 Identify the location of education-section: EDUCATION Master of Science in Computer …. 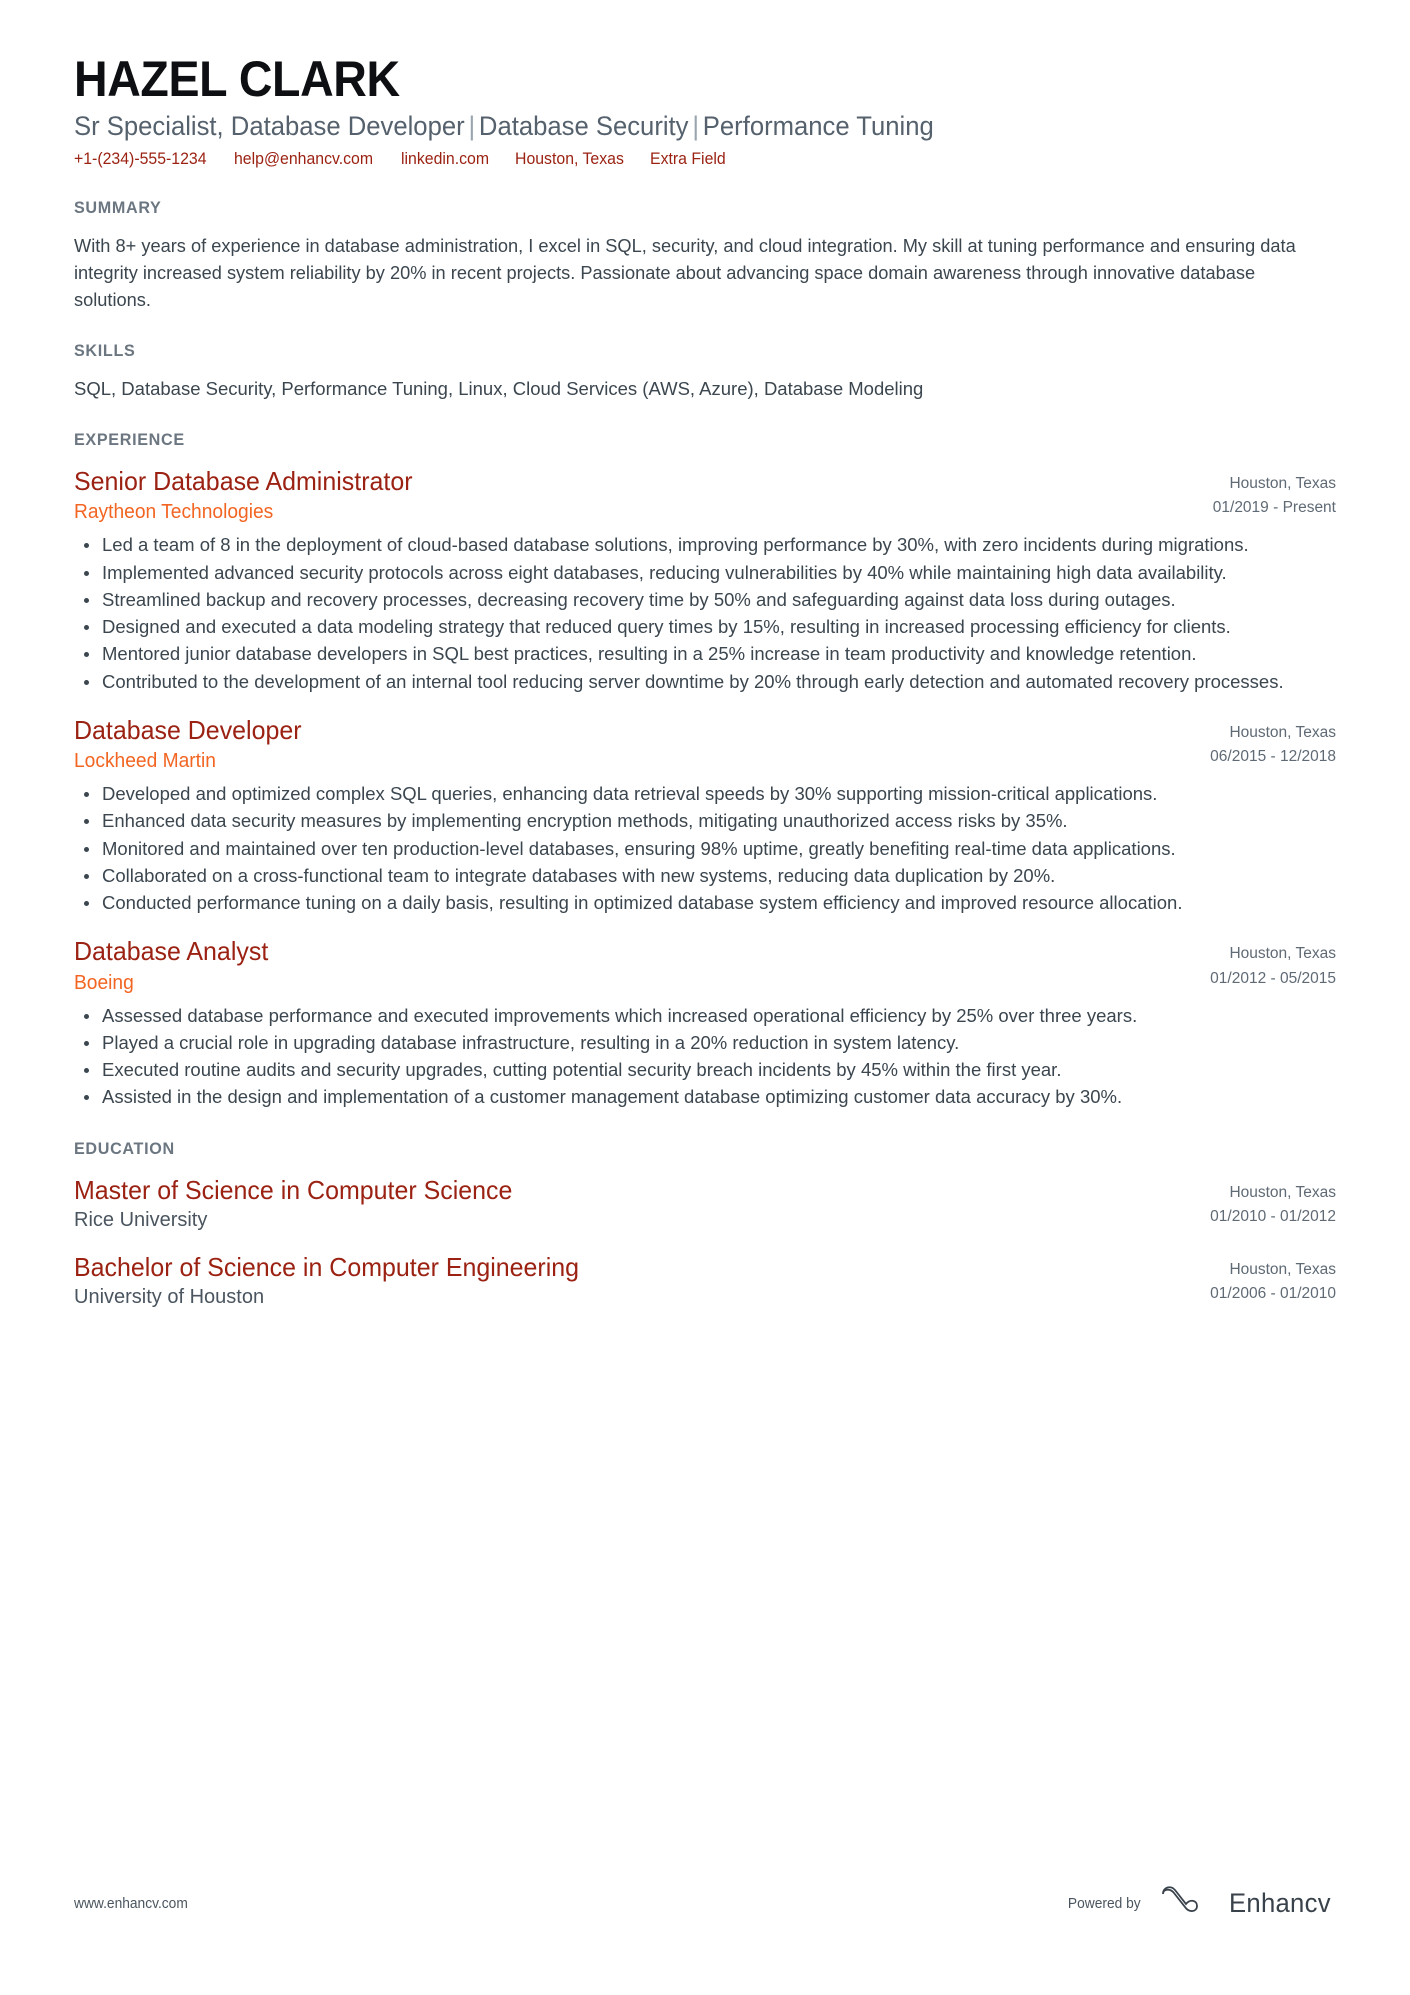
(705, 1224).